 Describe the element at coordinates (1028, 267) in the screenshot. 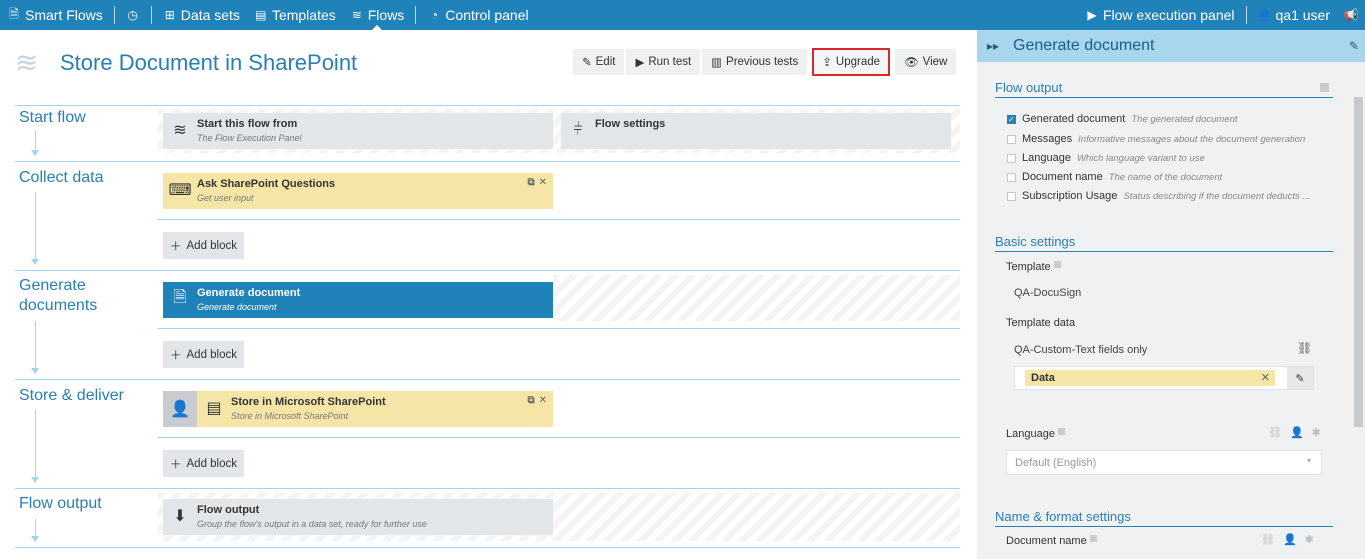

I see `field-label: Template` at that location.